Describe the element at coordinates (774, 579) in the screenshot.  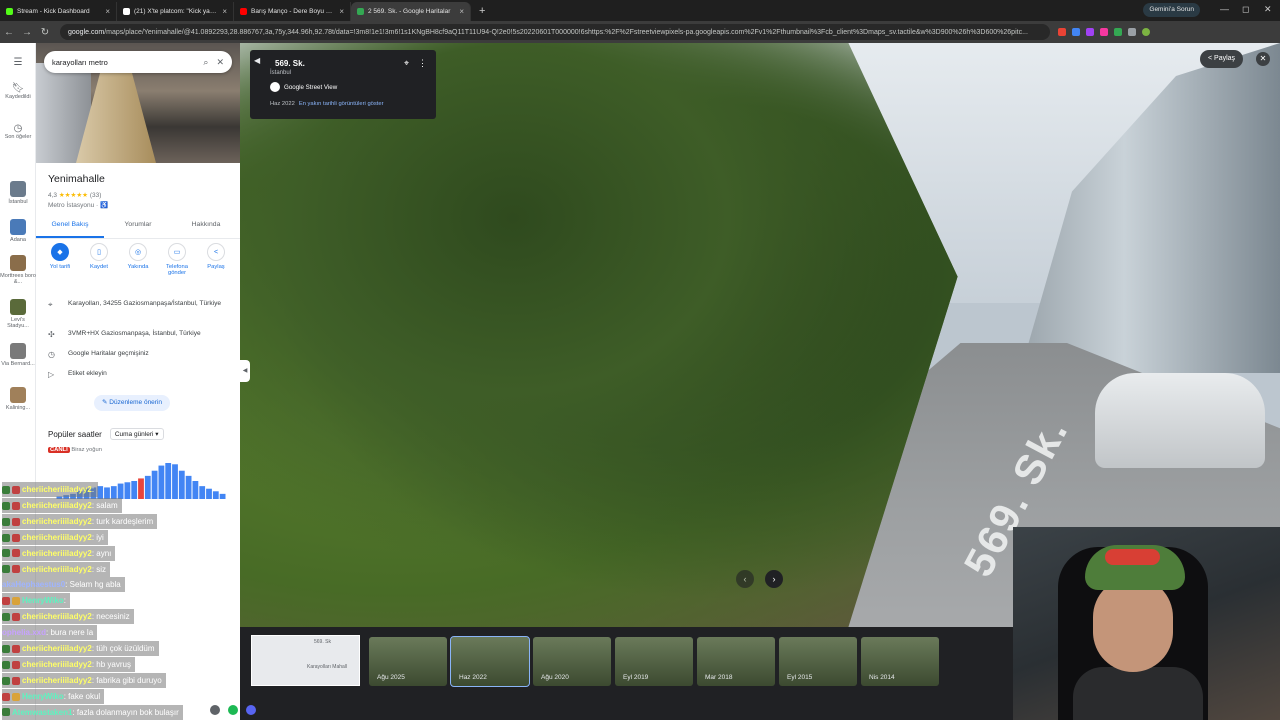
I see `next-icon: ›` at that location.